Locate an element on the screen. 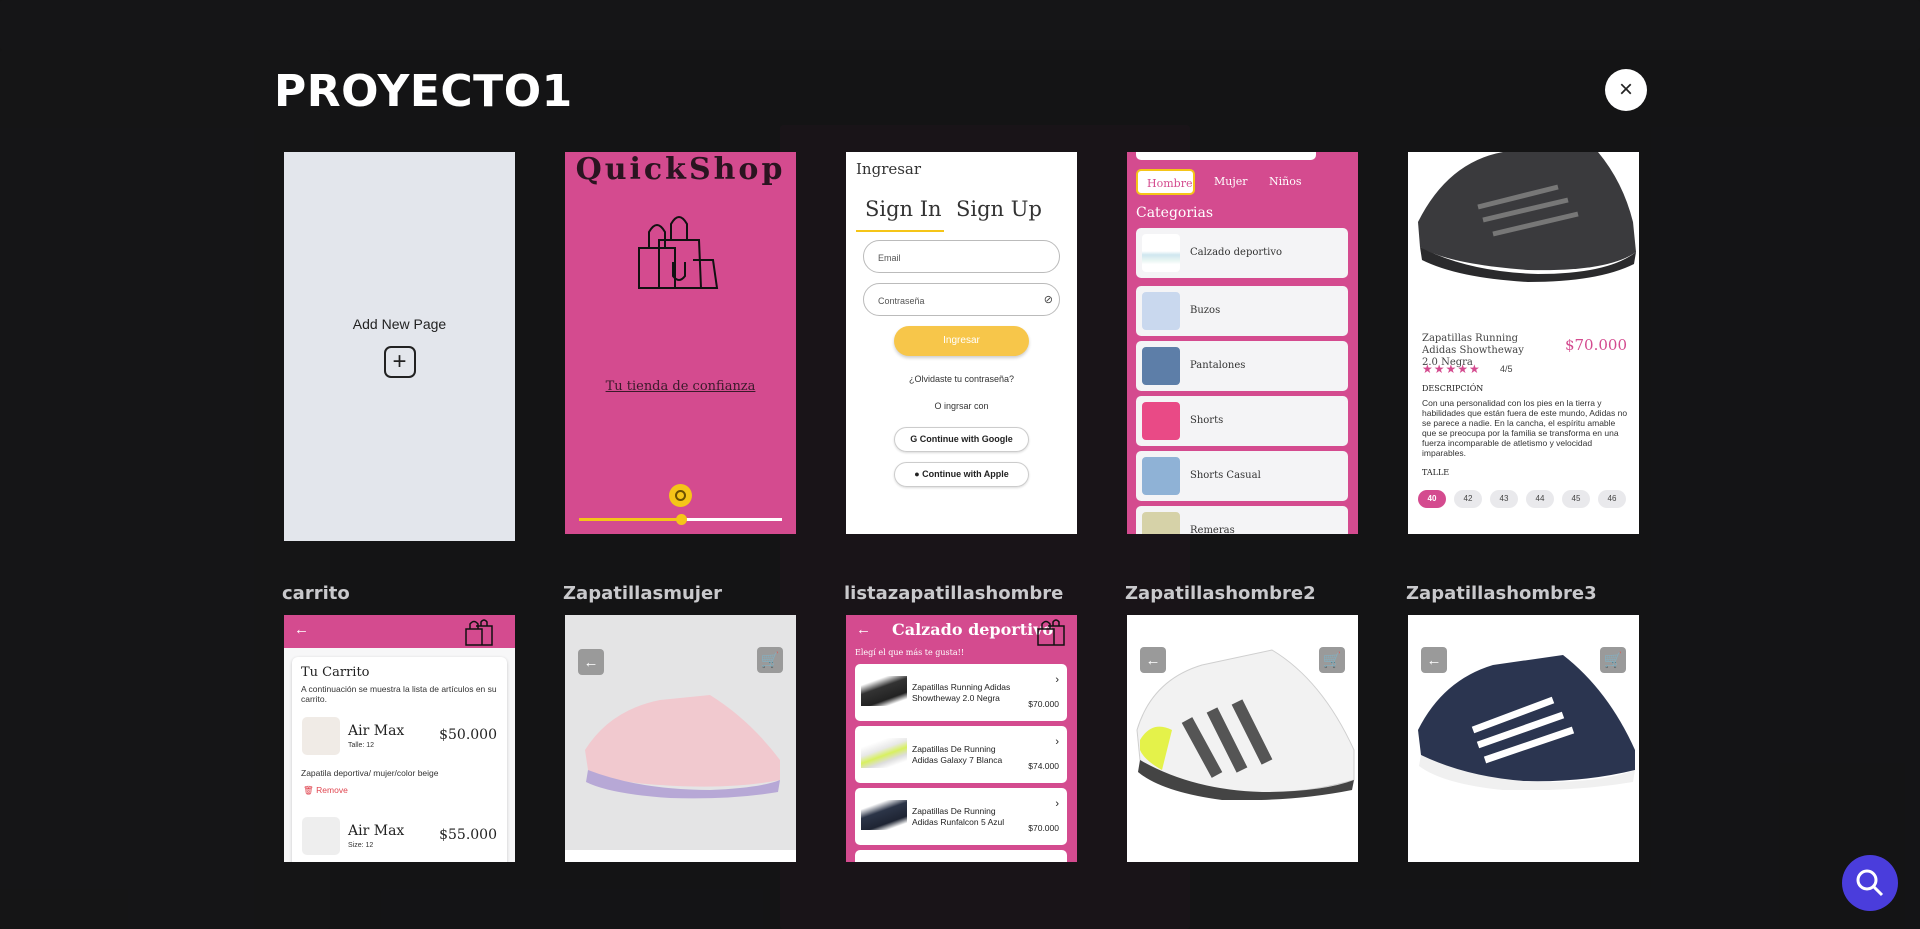 Image resolution: width=1920 pixels, height=929 pixels. size-option: 46 is located at coordinates (1612, 499).